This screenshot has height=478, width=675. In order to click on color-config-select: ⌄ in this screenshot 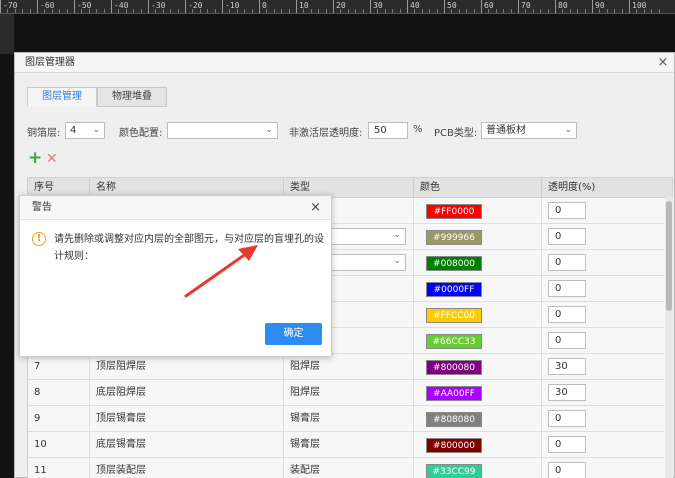, I will do `click(222, 130)`.